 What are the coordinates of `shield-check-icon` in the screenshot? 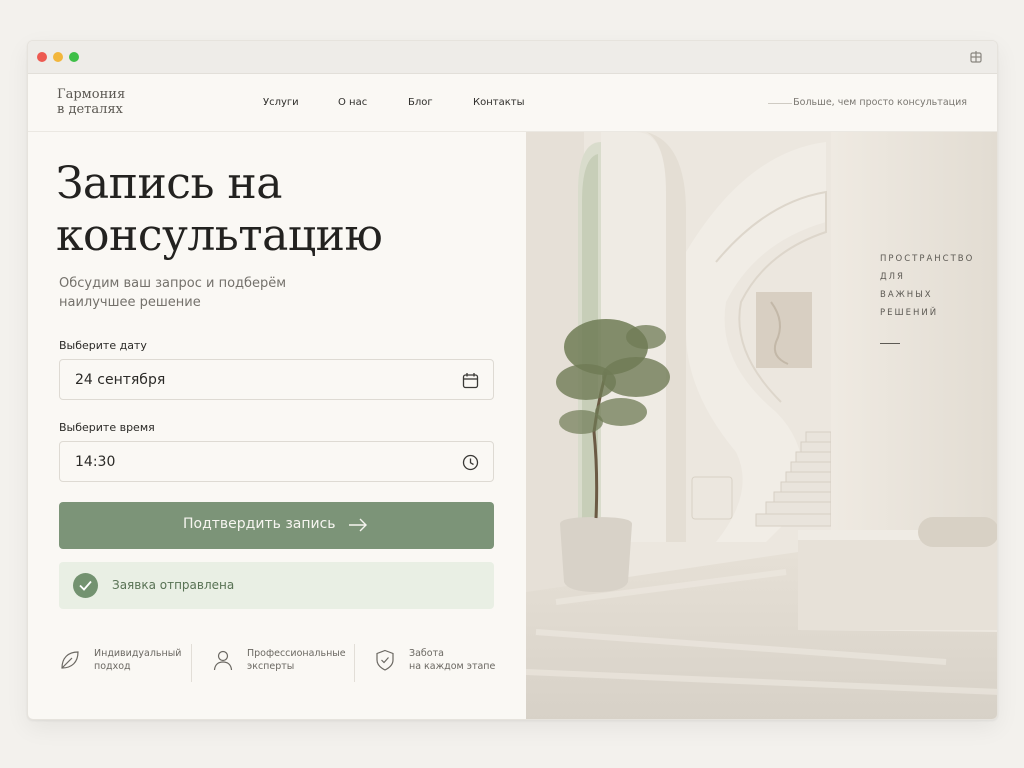 It's located at (385, 660).